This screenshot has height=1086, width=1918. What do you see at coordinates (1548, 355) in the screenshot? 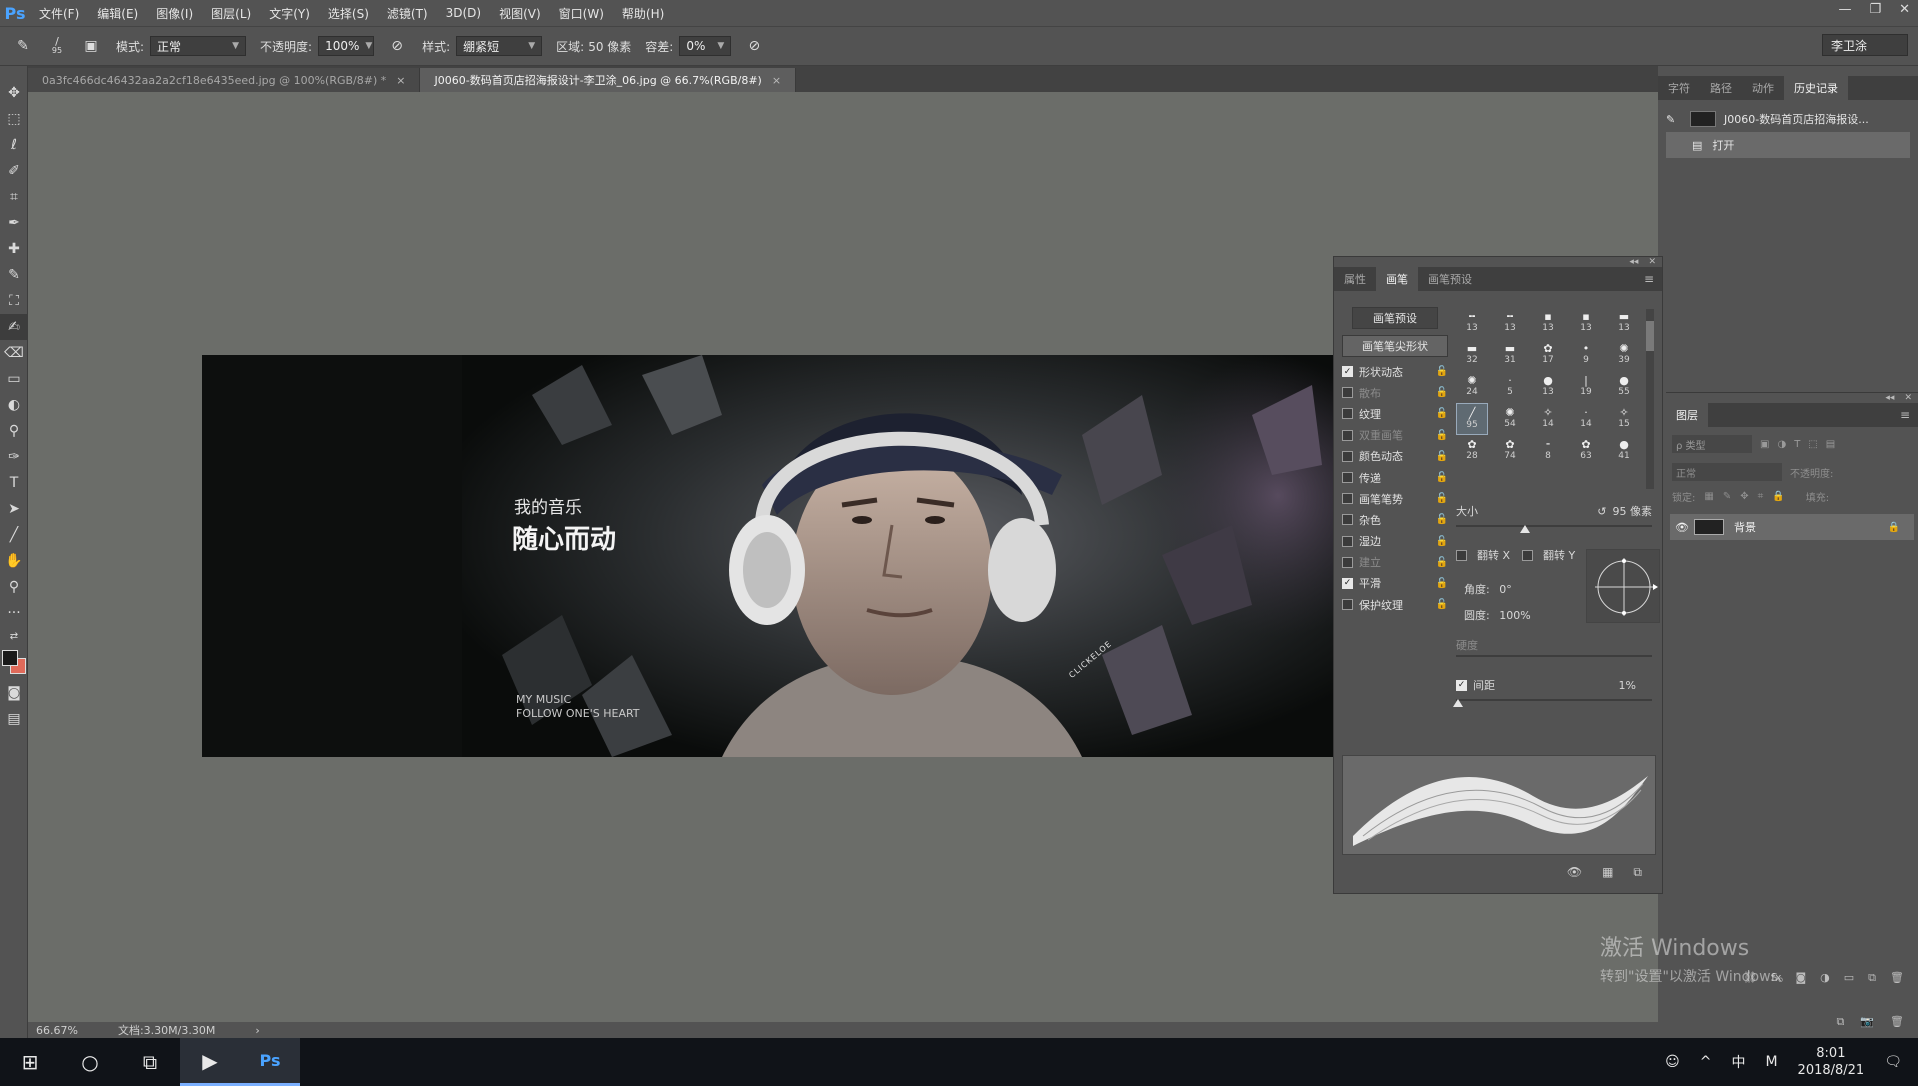
I see `brush-tip: ✿ 17` at bounding box center [1548, 355].